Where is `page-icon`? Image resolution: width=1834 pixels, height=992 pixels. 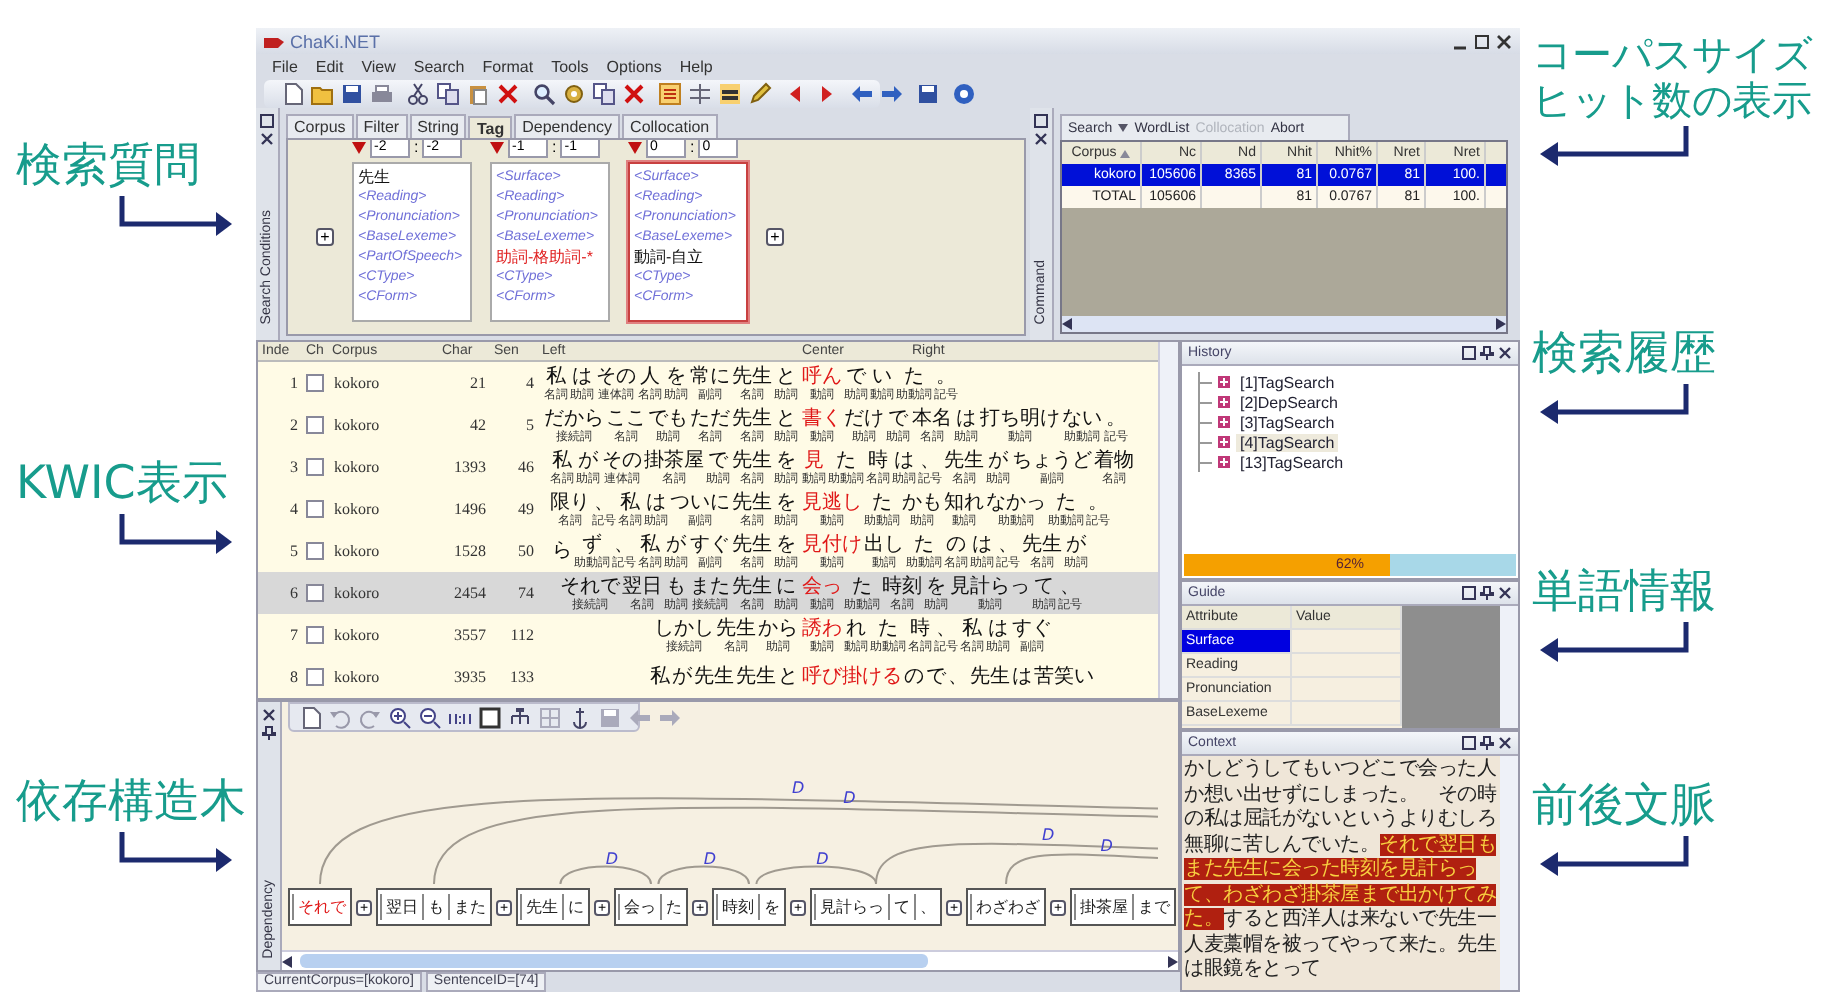
page-icon is located at coordinates (310, 717).